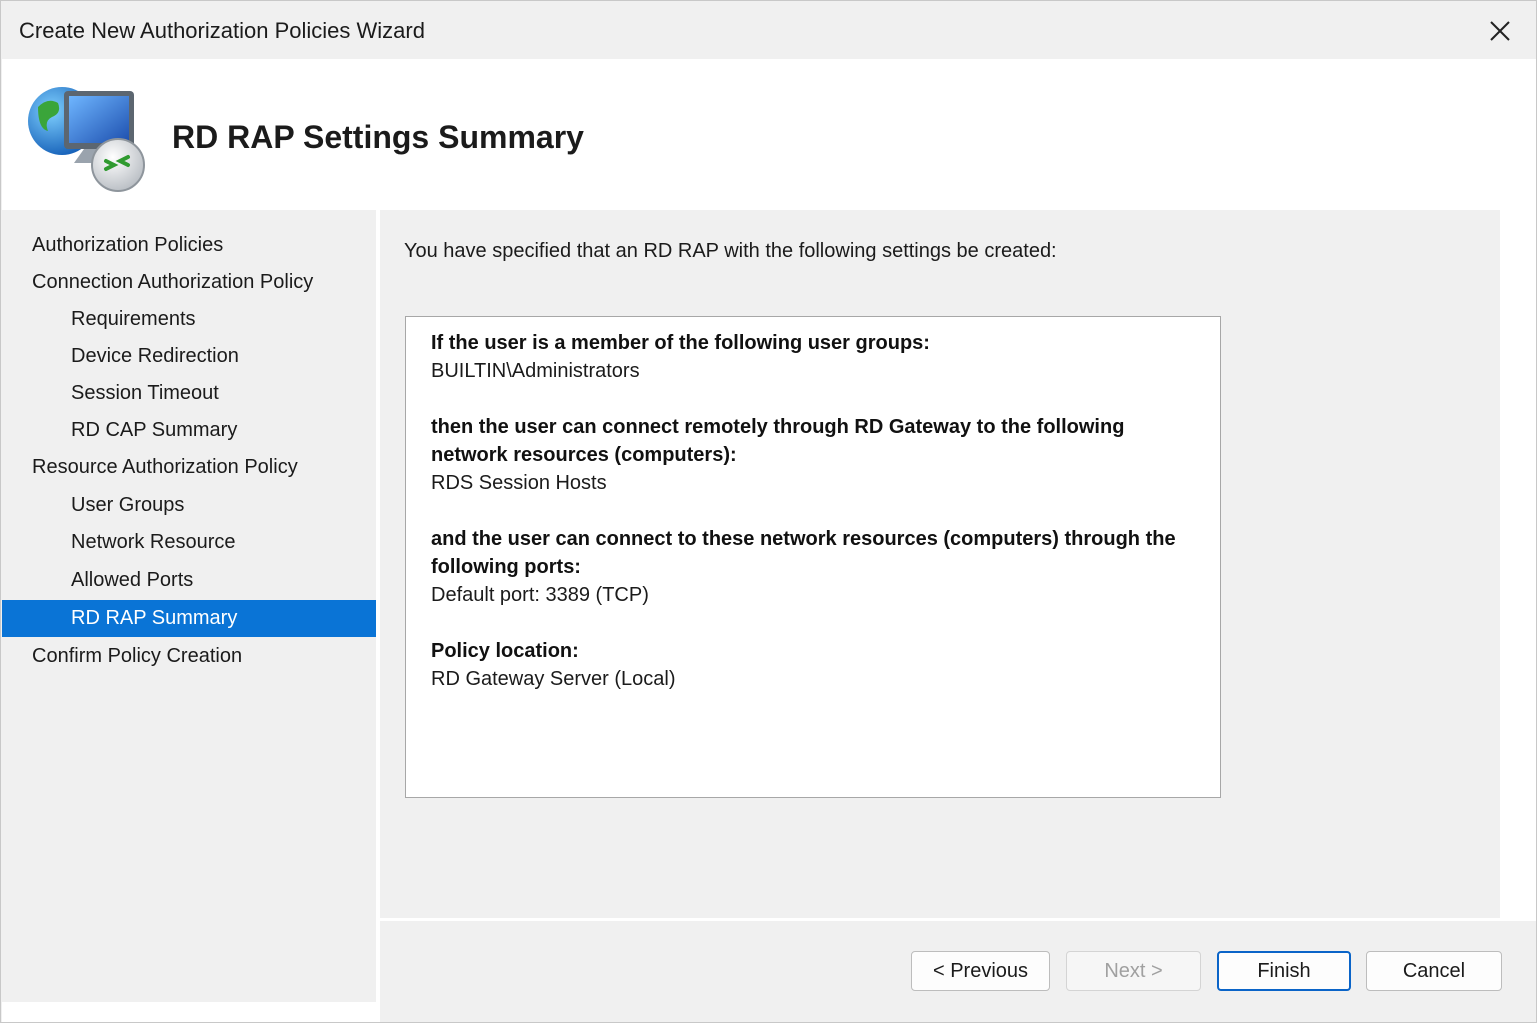  Describe the element at coordinates (222, 30) in the screenshot. I see `window-title: Create New Authorization Policies Wizard` at that location.